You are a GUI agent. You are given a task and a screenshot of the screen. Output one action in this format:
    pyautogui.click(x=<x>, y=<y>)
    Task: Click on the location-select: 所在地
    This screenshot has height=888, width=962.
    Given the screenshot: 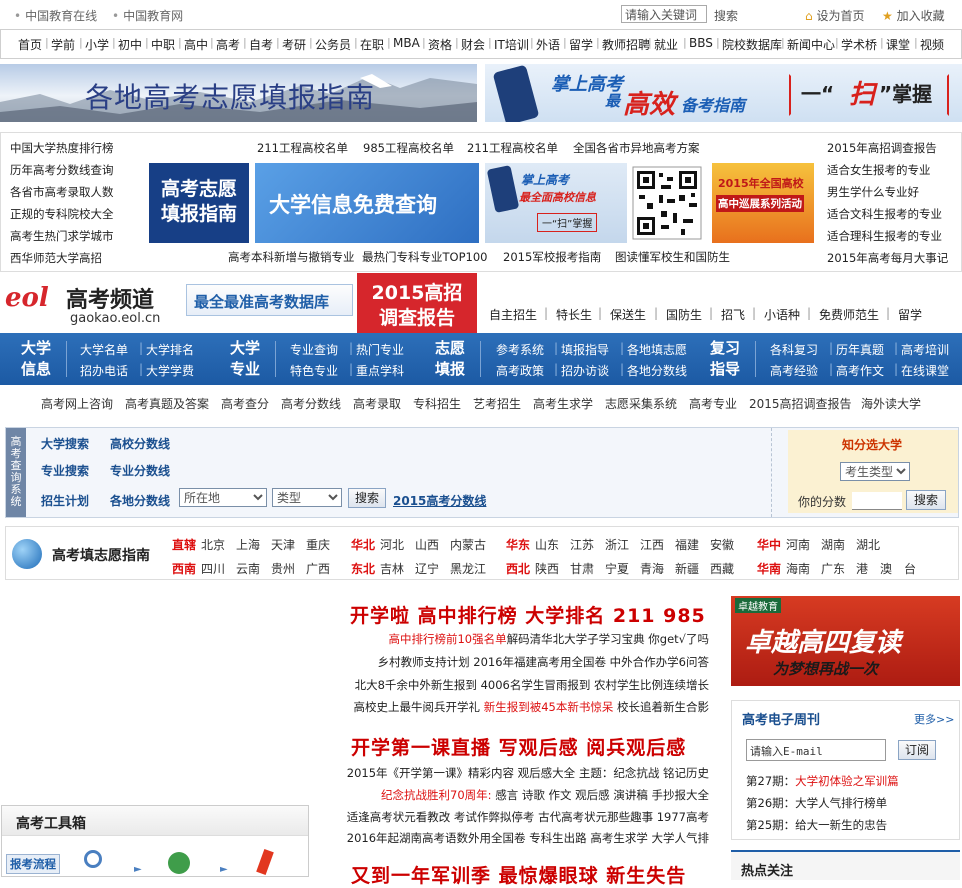 What is the action you would take?
    pyautogui.click(x=223, y=497)
    